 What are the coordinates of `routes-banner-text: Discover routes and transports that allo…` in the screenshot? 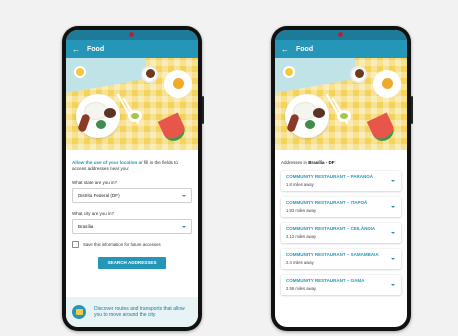 It's located at (139, 312).